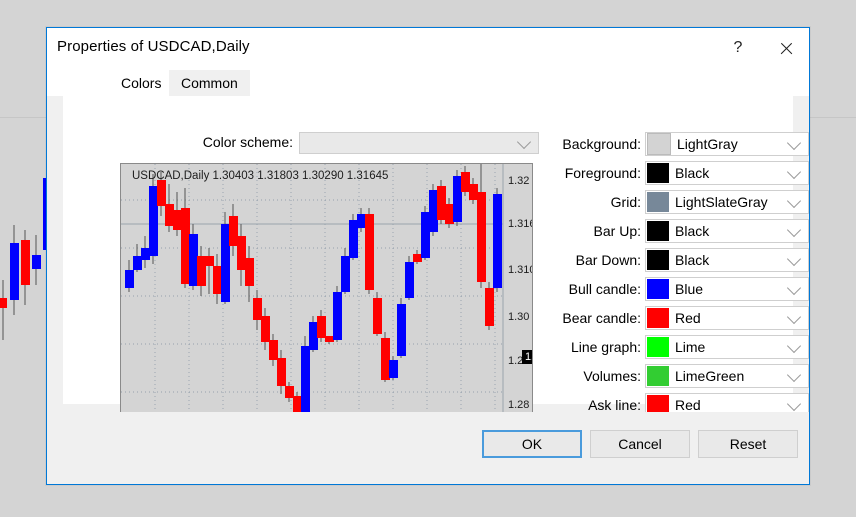 Image resolution: width=856 pixels, height=517 pixels. What do you see at coordinates (601, 144) in the screenshot?
I see `label-background: Background:` at bounding box center [601, 144].